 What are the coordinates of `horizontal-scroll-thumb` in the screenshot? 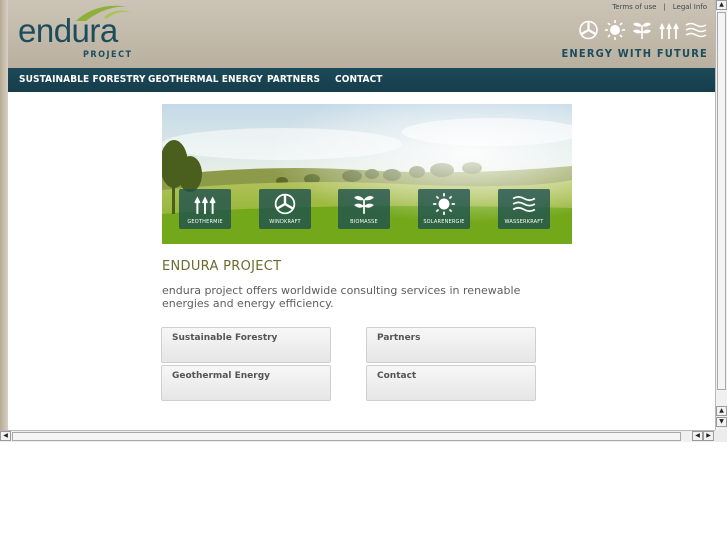 It's located at (346, 436).